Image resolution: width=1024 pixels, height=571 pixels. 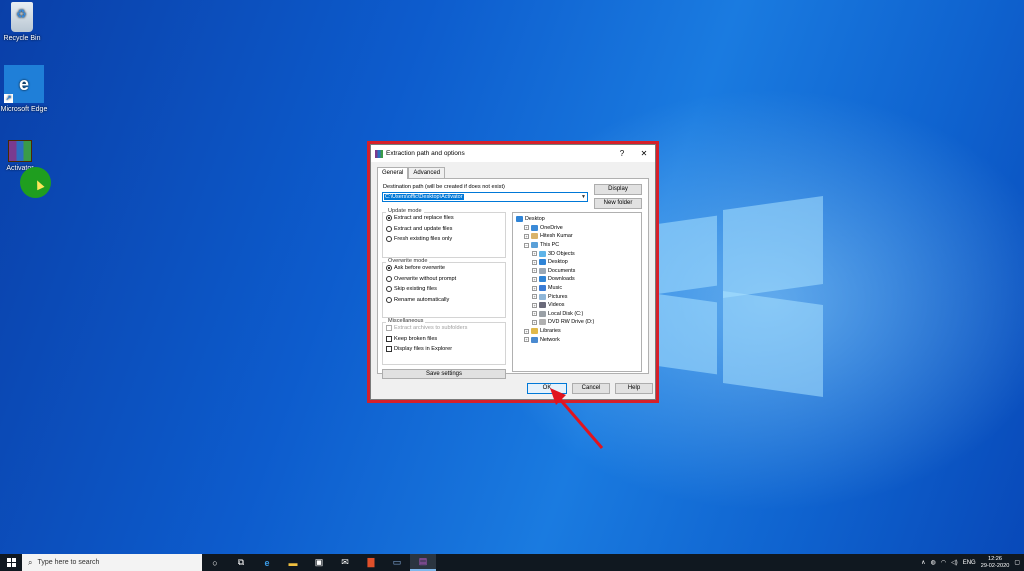 I want to click on desktop-icon-edge: e ↗ Microsoft Edge, so click(x=24, y=89).